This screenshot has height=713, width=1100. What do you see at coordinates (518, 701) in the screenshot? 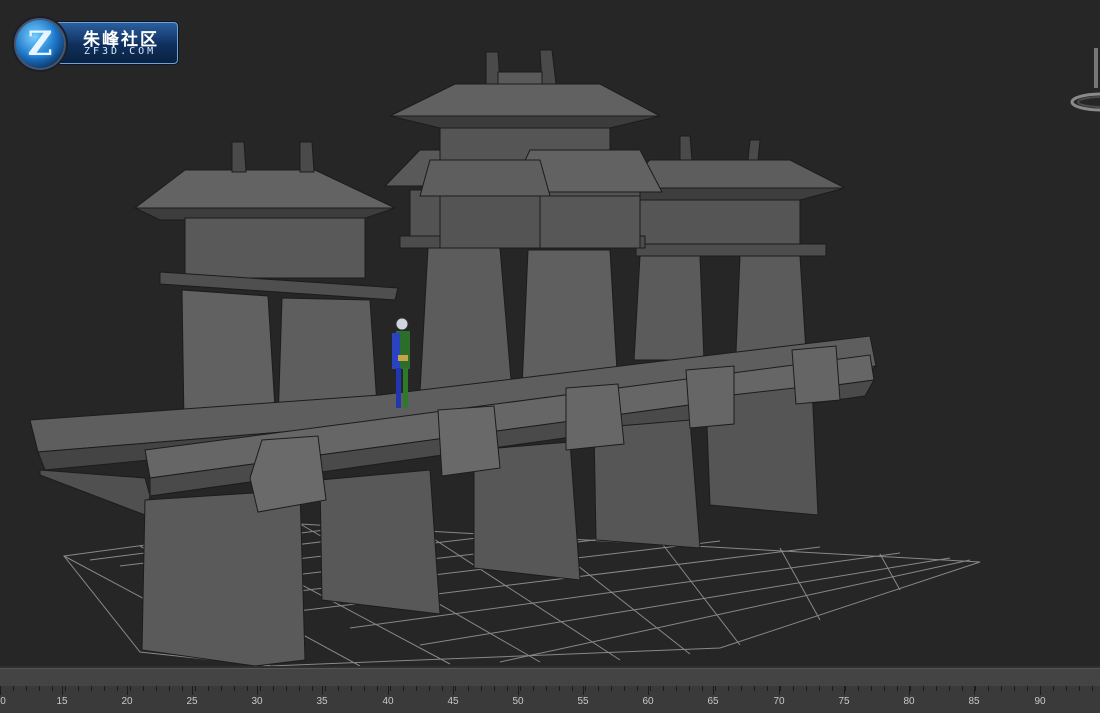
I see `ruler-label: 50` at bounding box center [518, 701].